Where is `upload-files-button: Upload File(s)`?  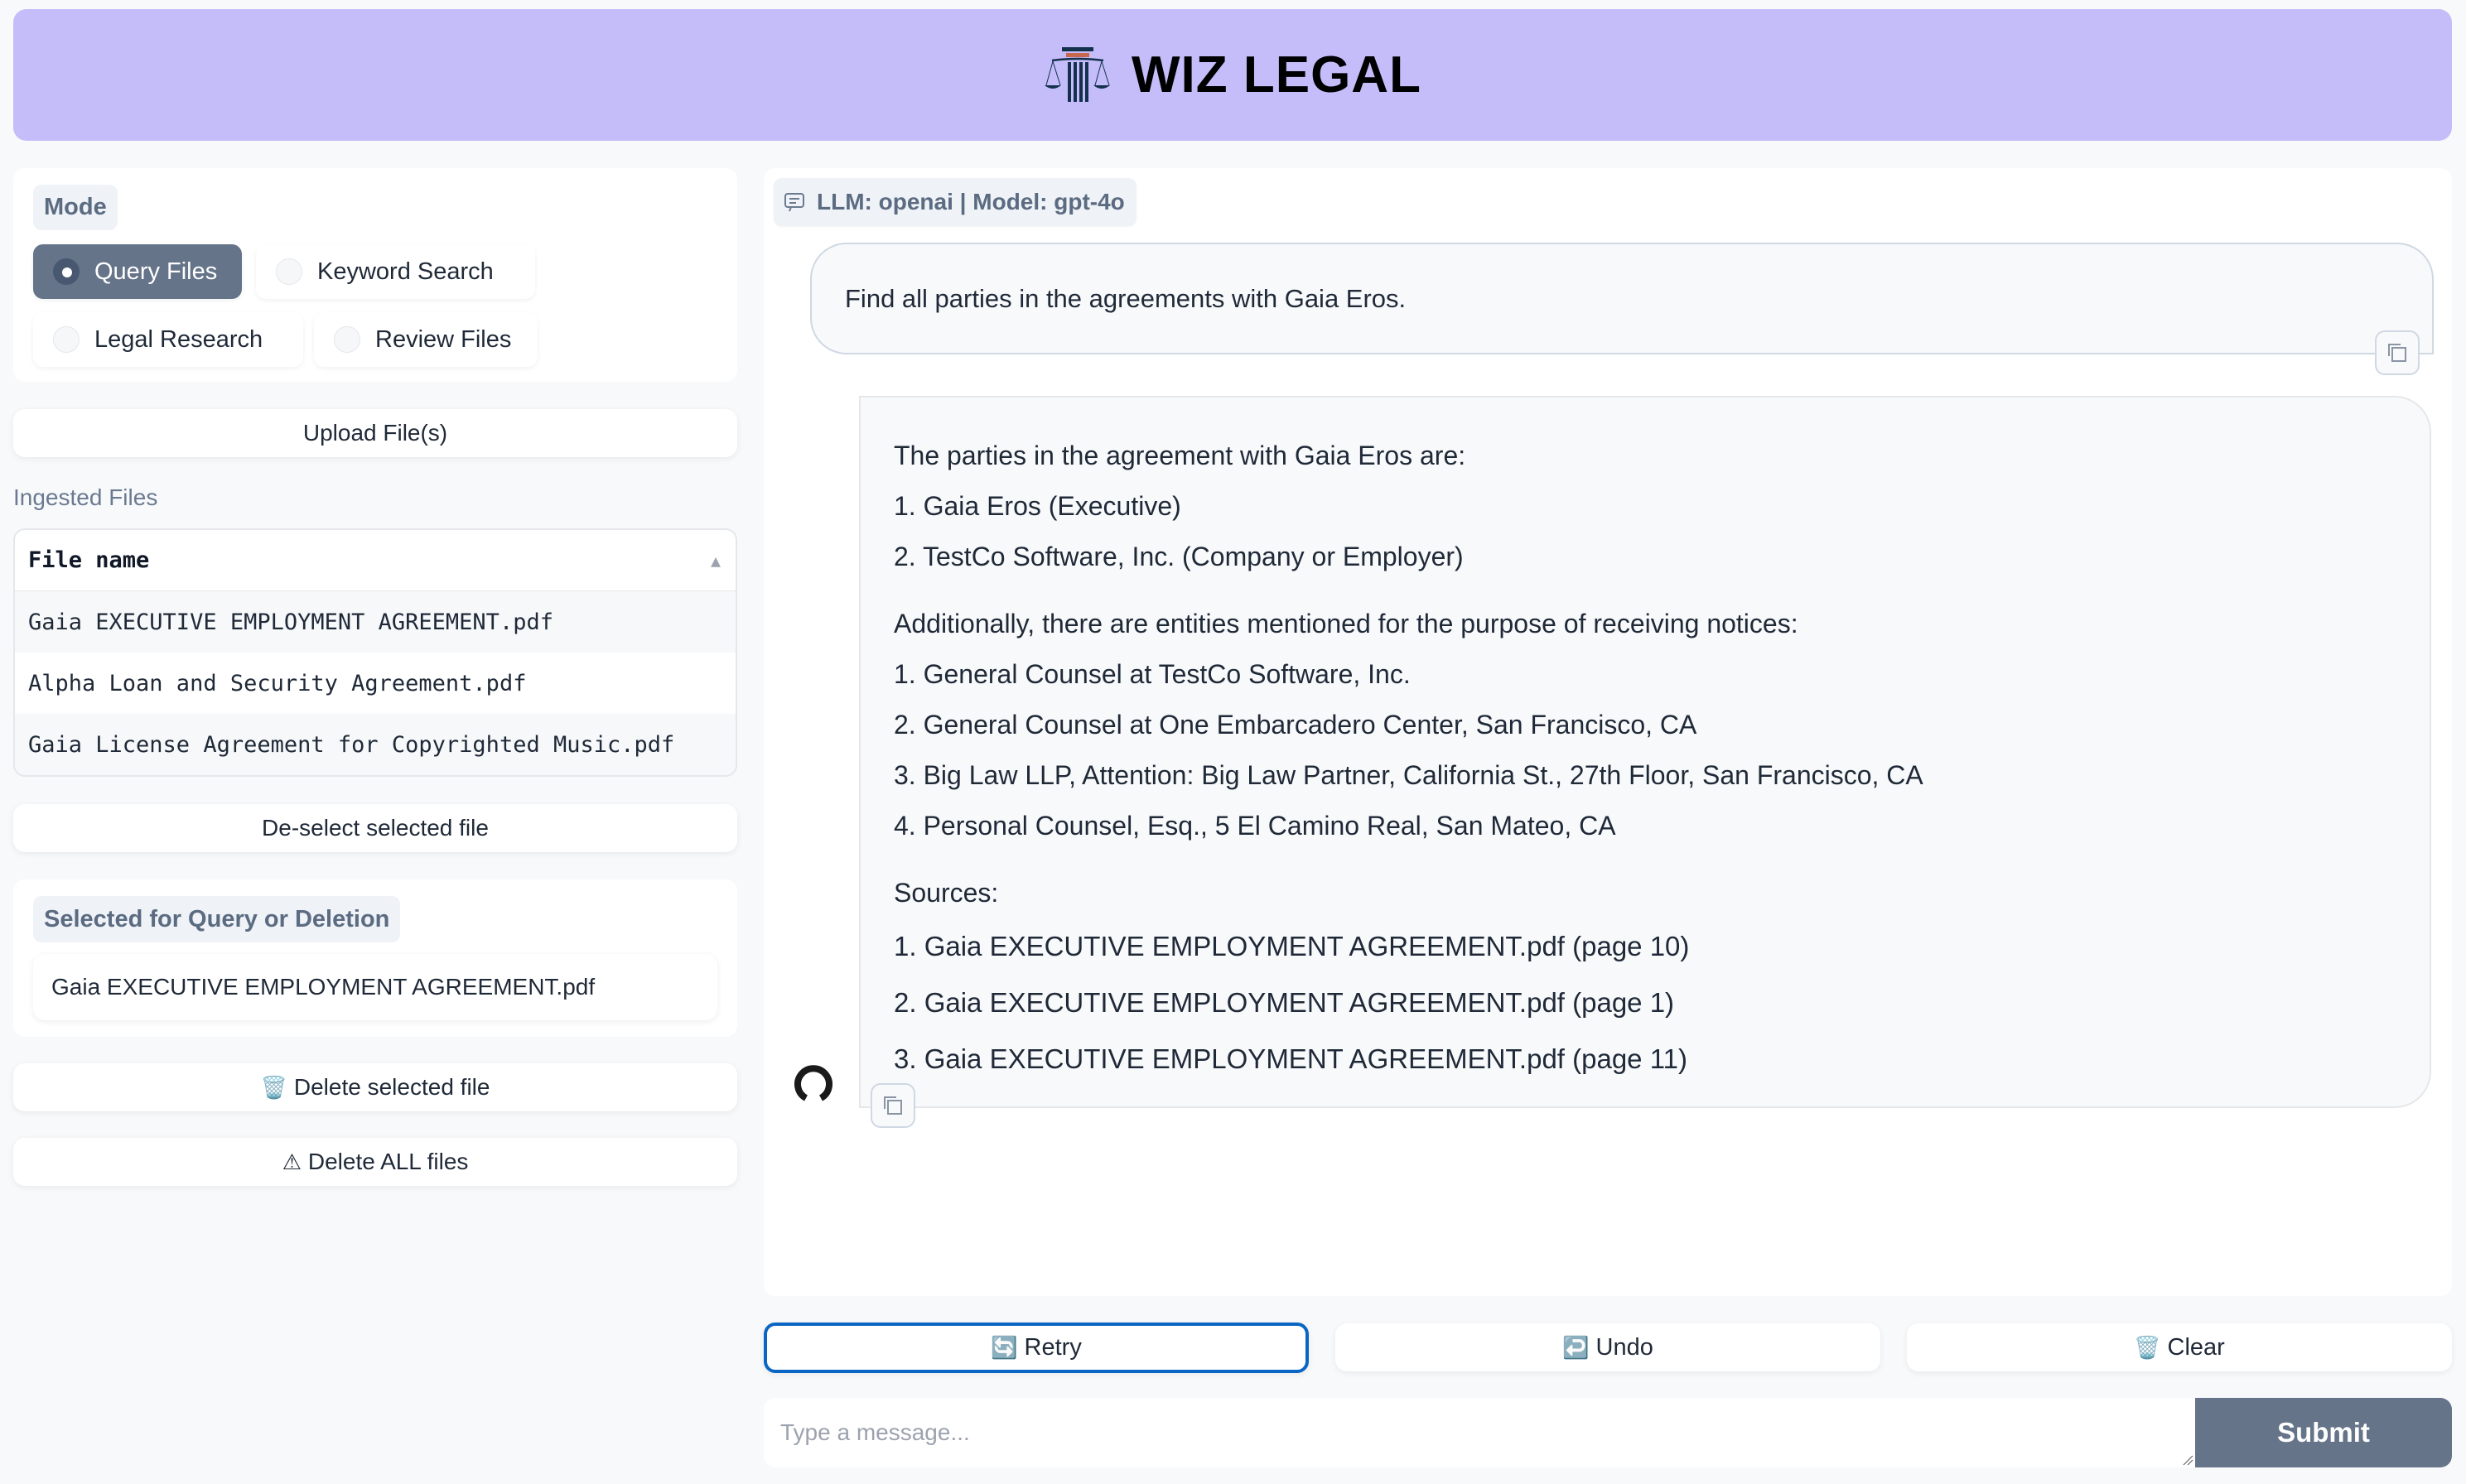
upload-files-button: Upload File(s) is located at coordinates (375, 433).